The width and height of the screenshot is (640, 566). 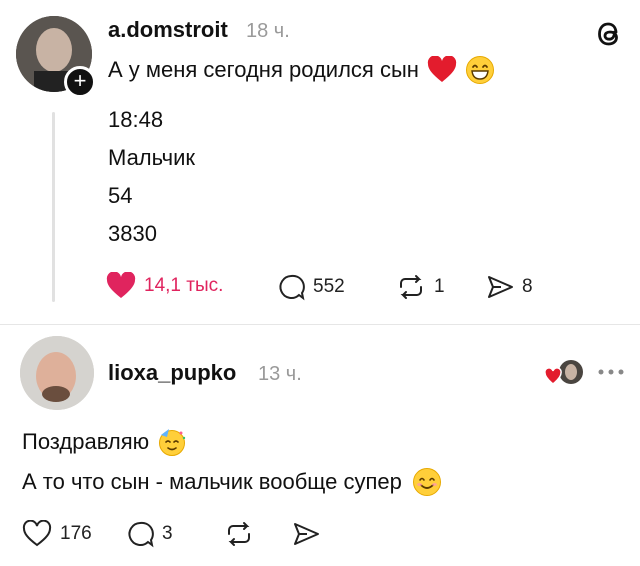 I want to click on comment-count: 552, so click(x=329, y=286).